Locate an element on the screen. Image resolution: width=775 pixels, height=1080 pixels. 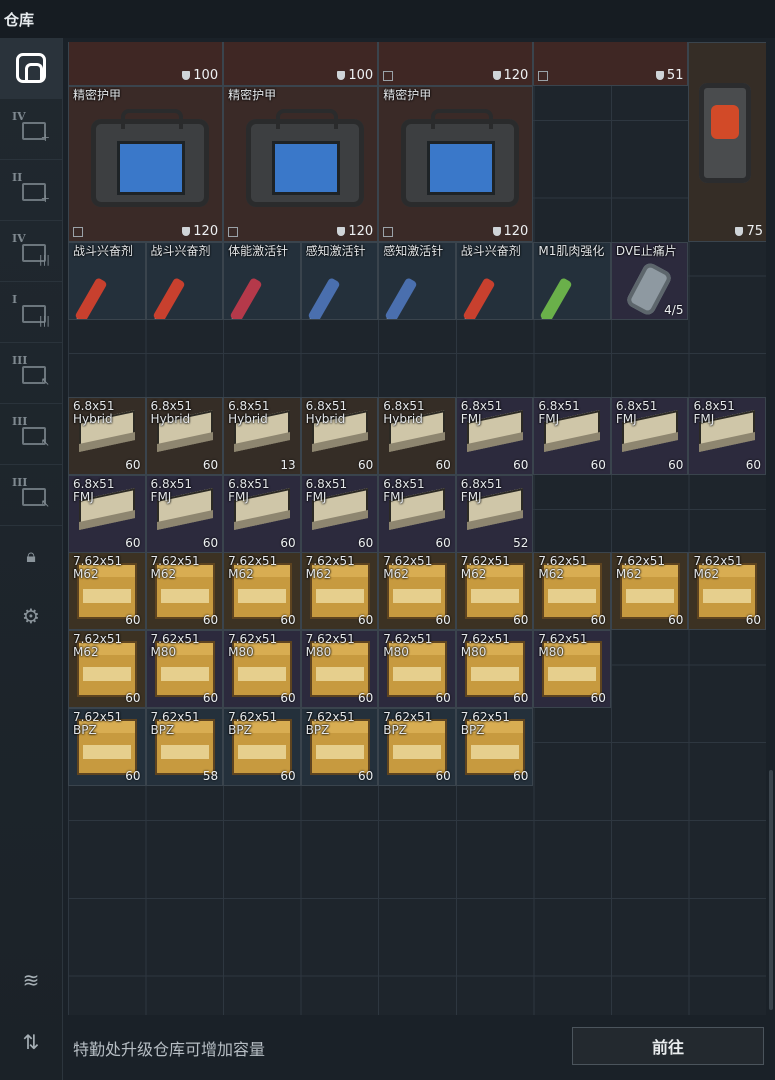
durability-label: 100 is located at coordinates (355, 75).